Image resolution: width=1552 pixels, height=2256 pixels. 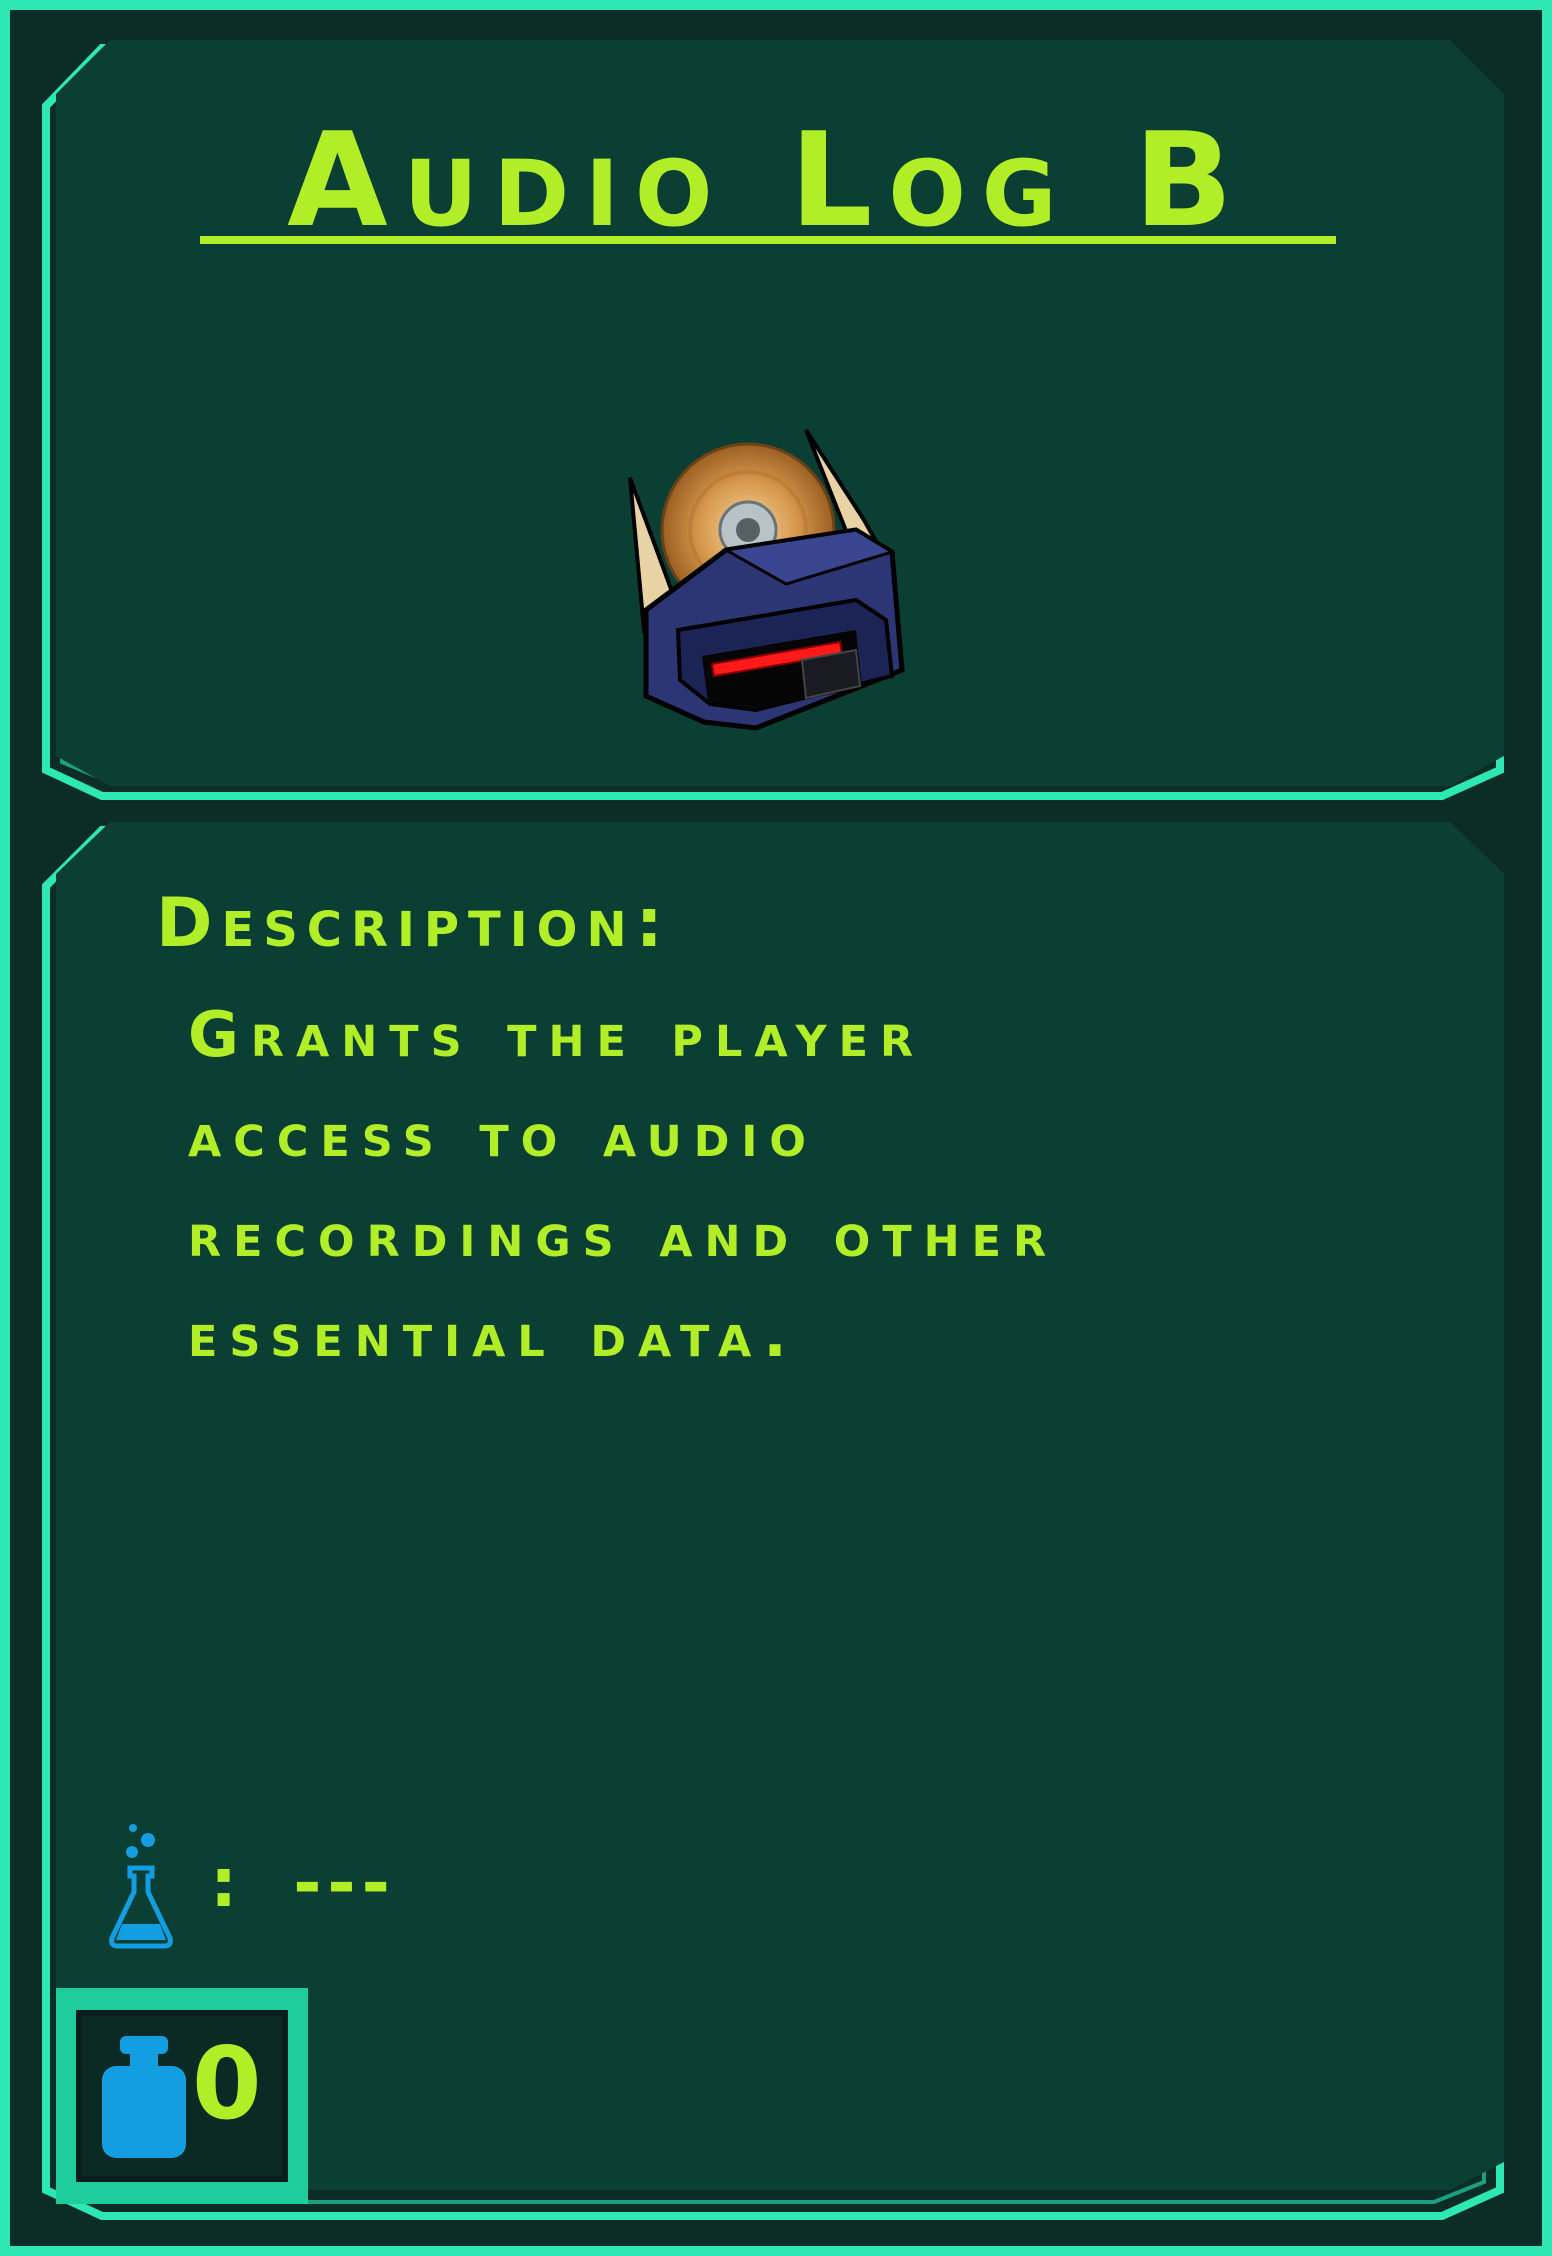 What do you see at coordinates (766, 579) in the screenshot?
I see `audio-log-disc-device-icon` at bounding box center [766, 579].